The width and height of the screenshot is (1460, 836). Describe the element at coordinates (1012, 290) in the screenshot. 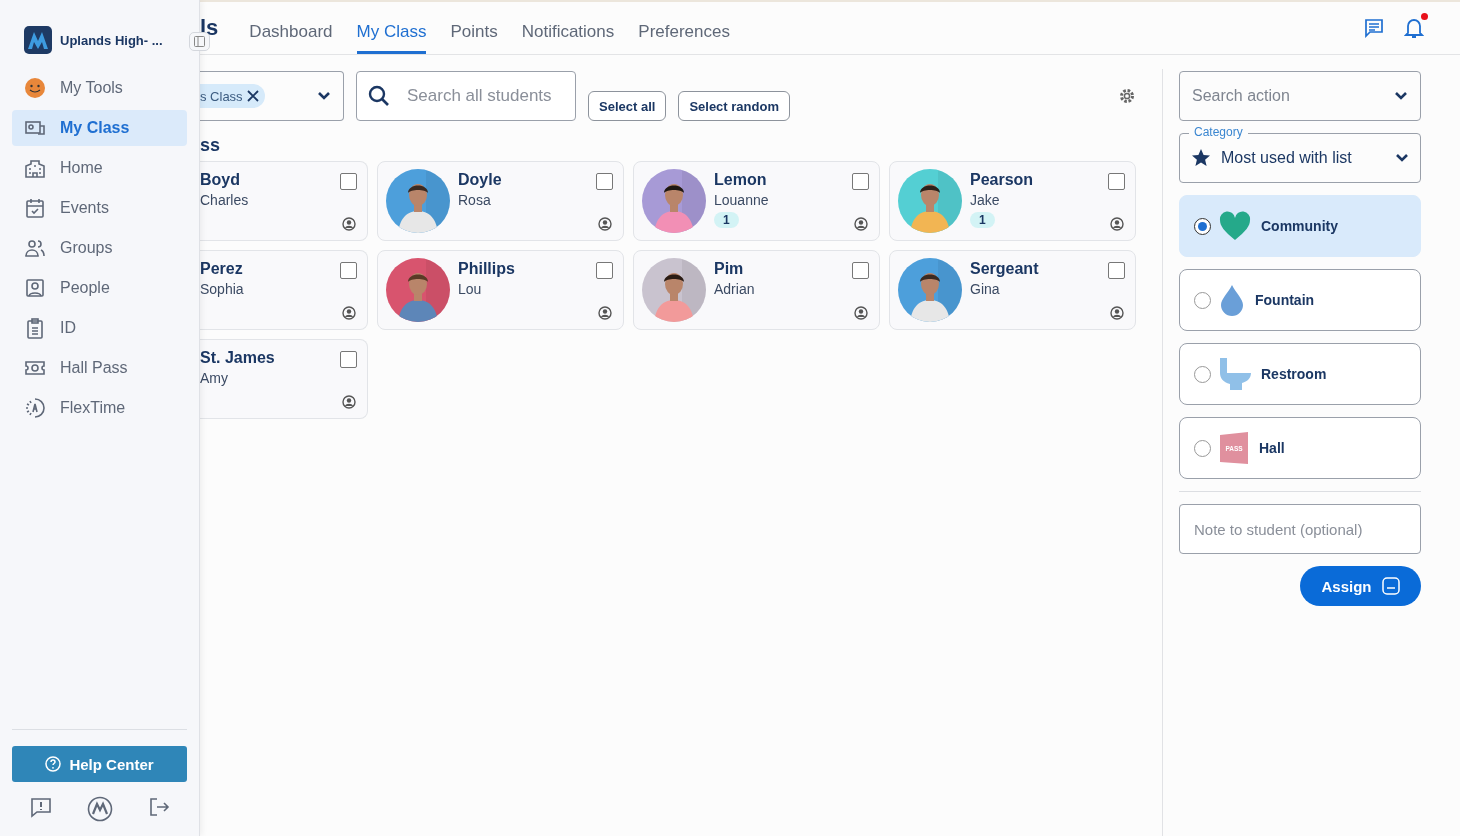

I see `student-card: Sergeant Gina` at that location.